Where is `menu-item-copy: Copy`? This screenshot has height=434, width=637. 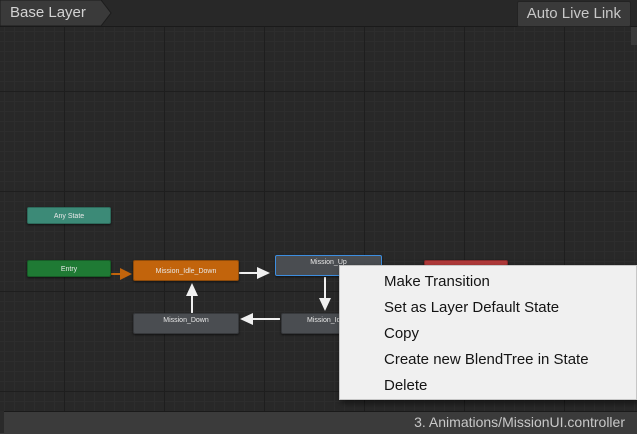 menu-item-copy: Copy is located at coordinates (488, 334).